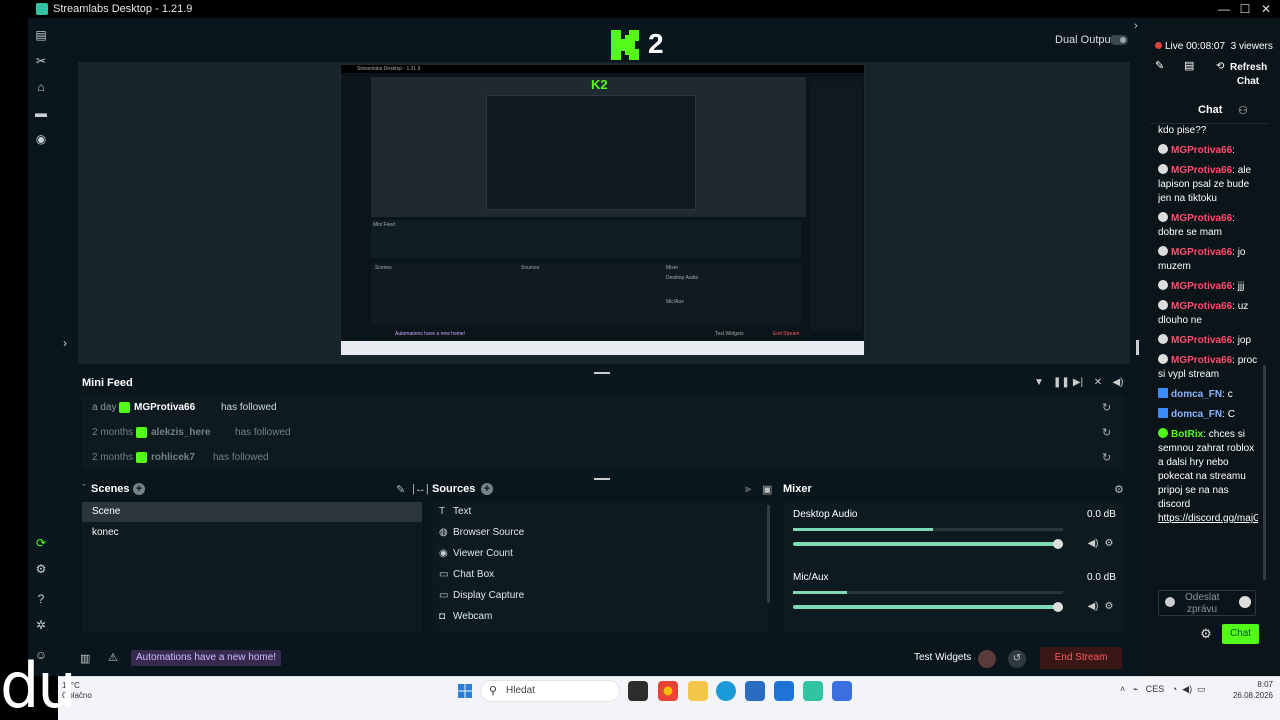  Describe the element at coordinates (1249, 690) in the screenshot. I see `taskbar-clock: 8:07 26.08.2026` at that location.